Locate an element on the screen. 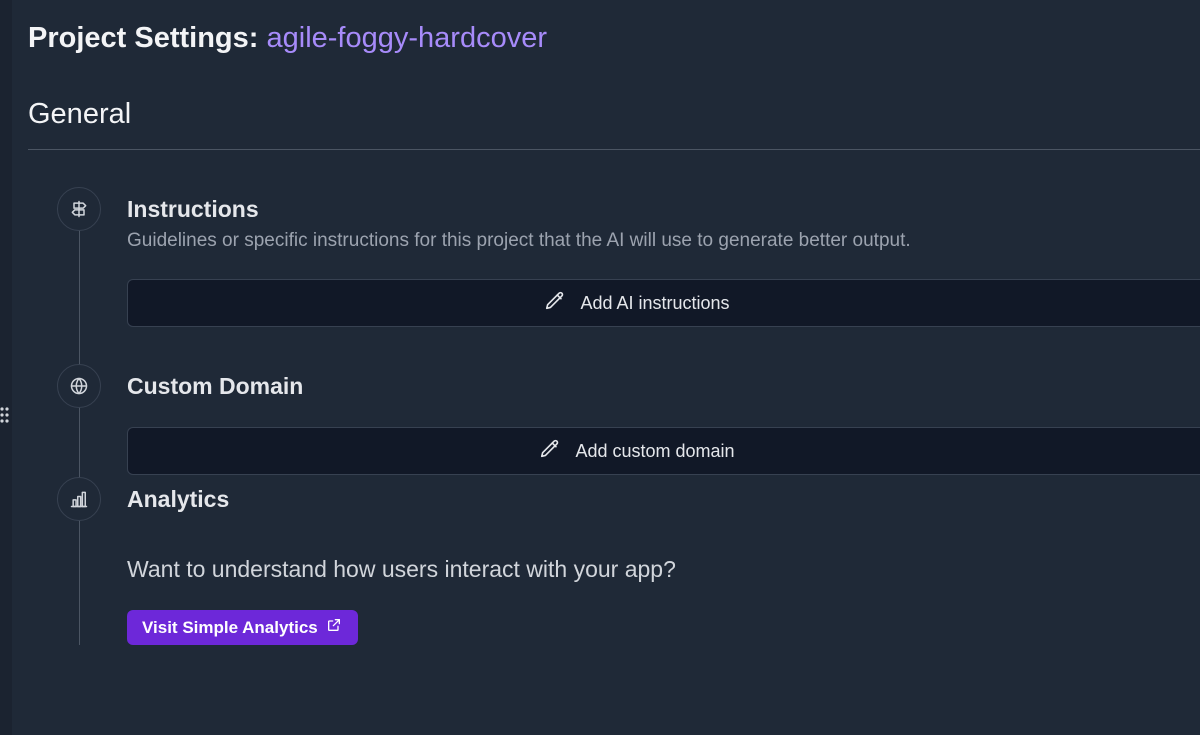  timeline-line is located at coordinates (79, 427).